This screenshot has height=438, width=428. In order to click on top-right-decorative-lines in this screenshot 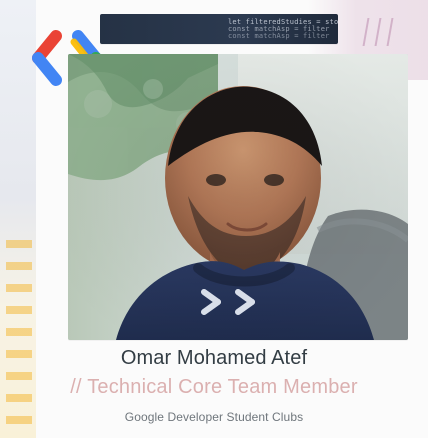, I will do `click(393, 33)`.